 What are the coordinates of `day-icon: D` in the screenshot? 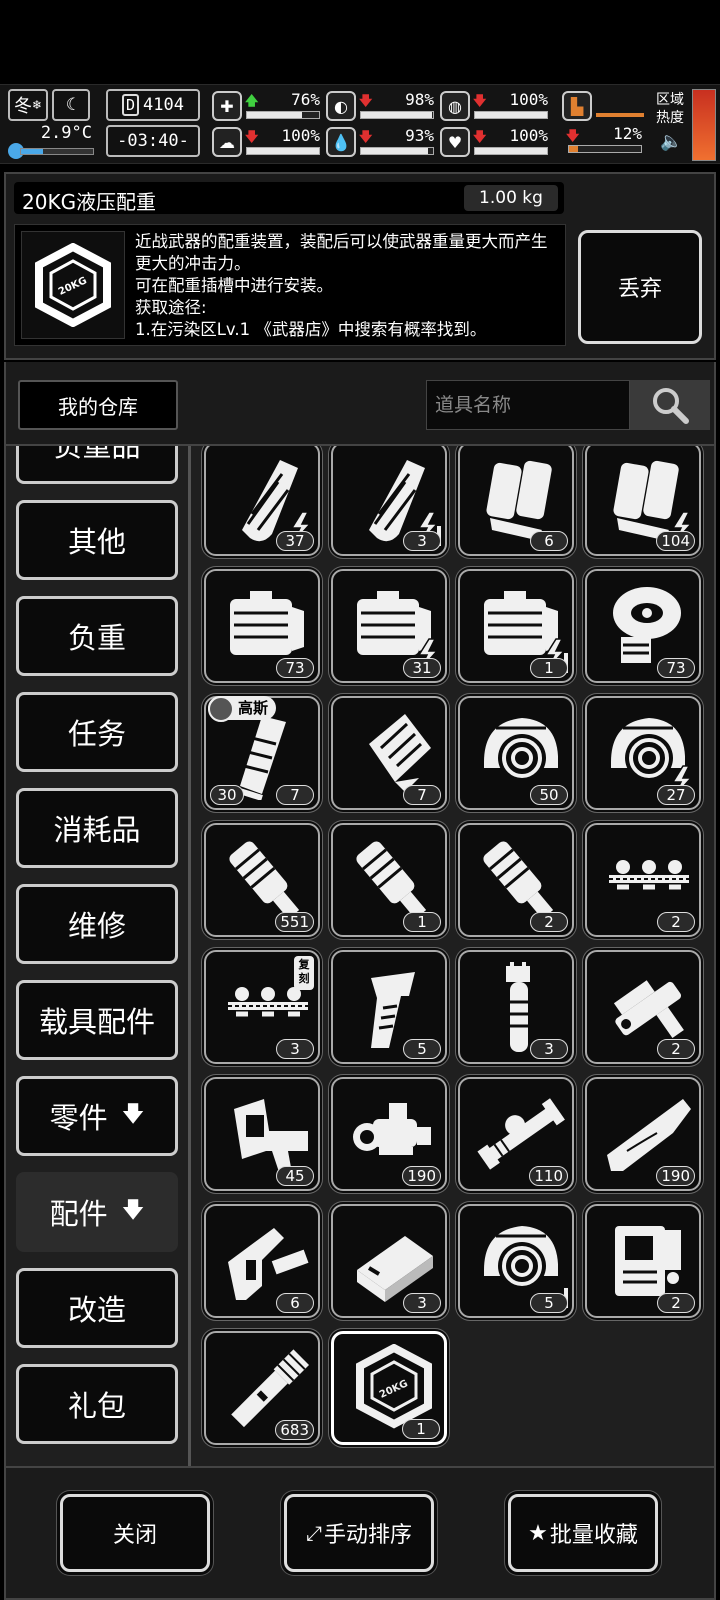 It's located at (131, 105).